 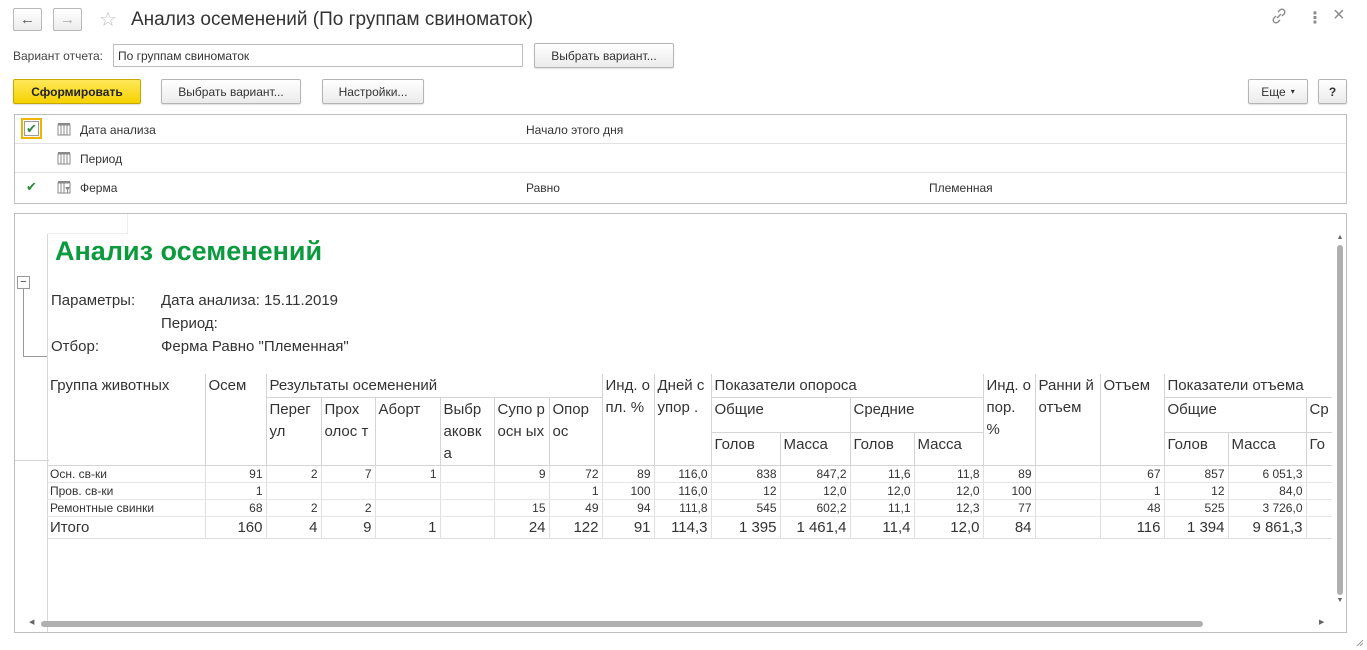 What do you see at coordinates (1008, 508) in the screenshot?
I see `row-value-cell: 77` at bounding box center [1008, 508].